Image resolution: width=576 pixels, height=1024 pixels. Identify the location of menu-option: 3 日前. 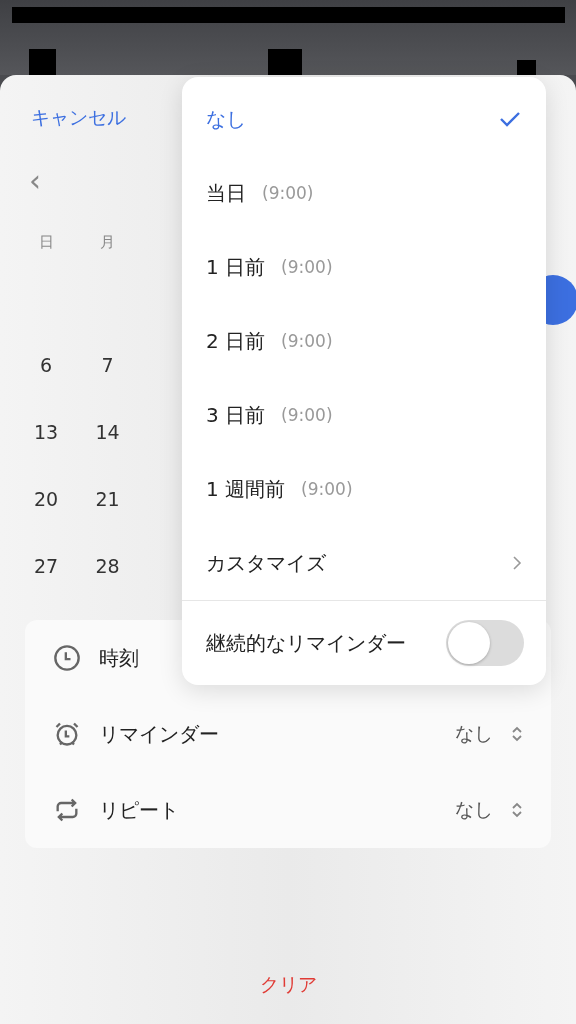
(236, 415).